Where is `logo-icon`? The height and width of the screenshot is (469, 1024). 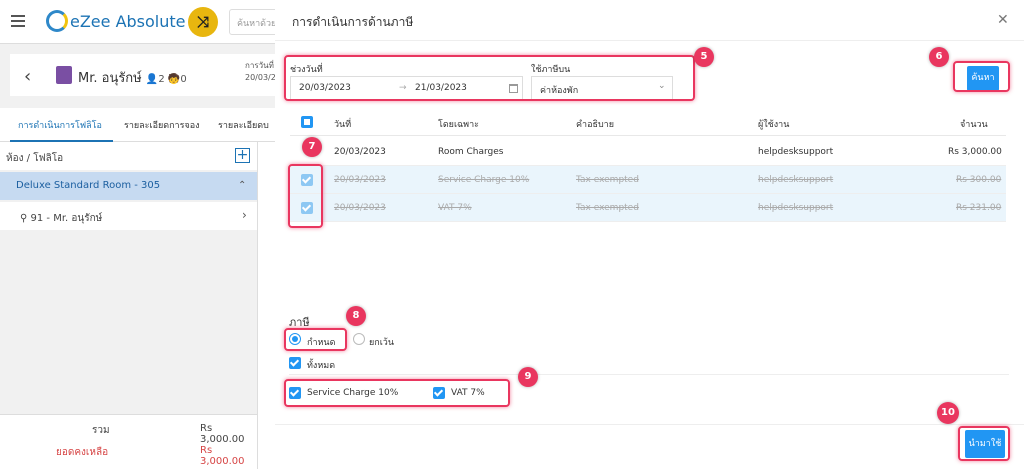
logo-icon is located at coordinates (57, 21).